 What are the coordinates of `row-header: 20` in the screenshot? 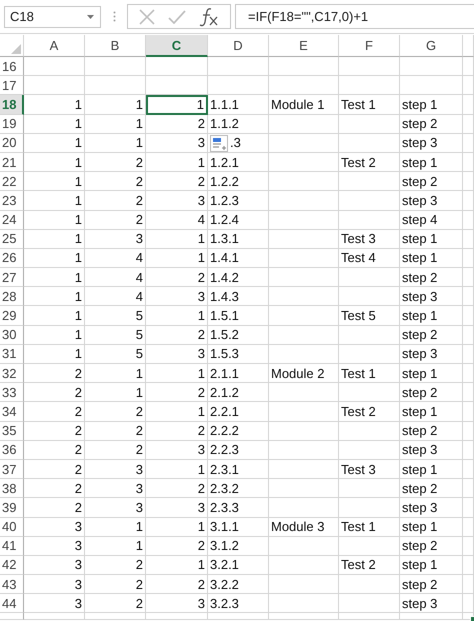 It's located at (12, 143).